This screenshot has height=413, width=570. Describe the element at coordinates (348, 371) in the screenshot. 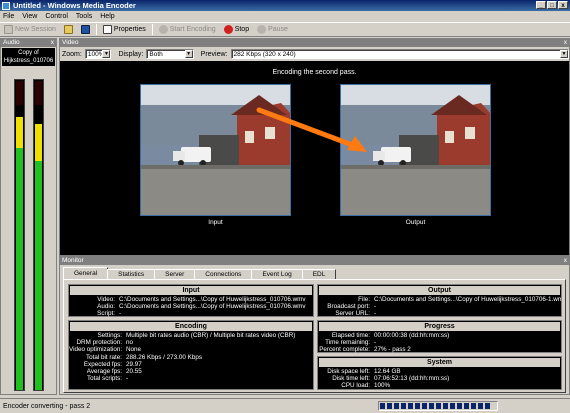

I see `stat-label: Disk space left:` at that location.